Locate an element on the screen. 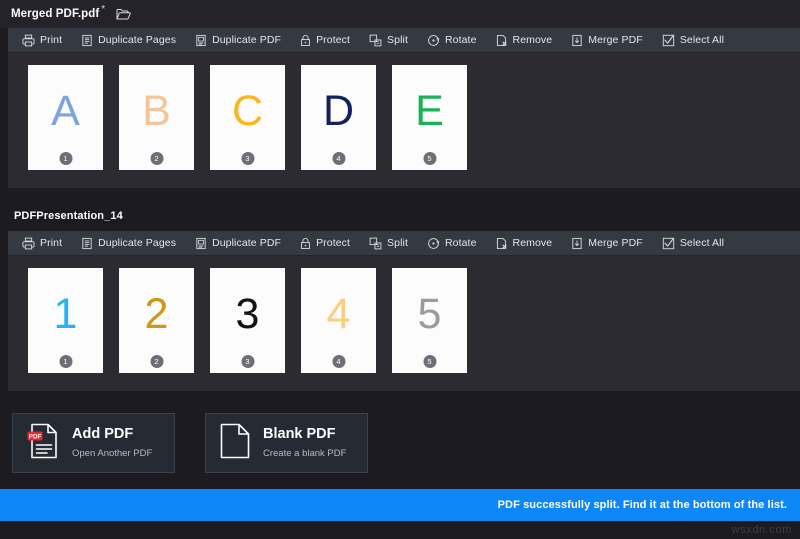 This screenshot has width=800, height=539. page-preview-glyph: B is located at coordinates (156, 111).